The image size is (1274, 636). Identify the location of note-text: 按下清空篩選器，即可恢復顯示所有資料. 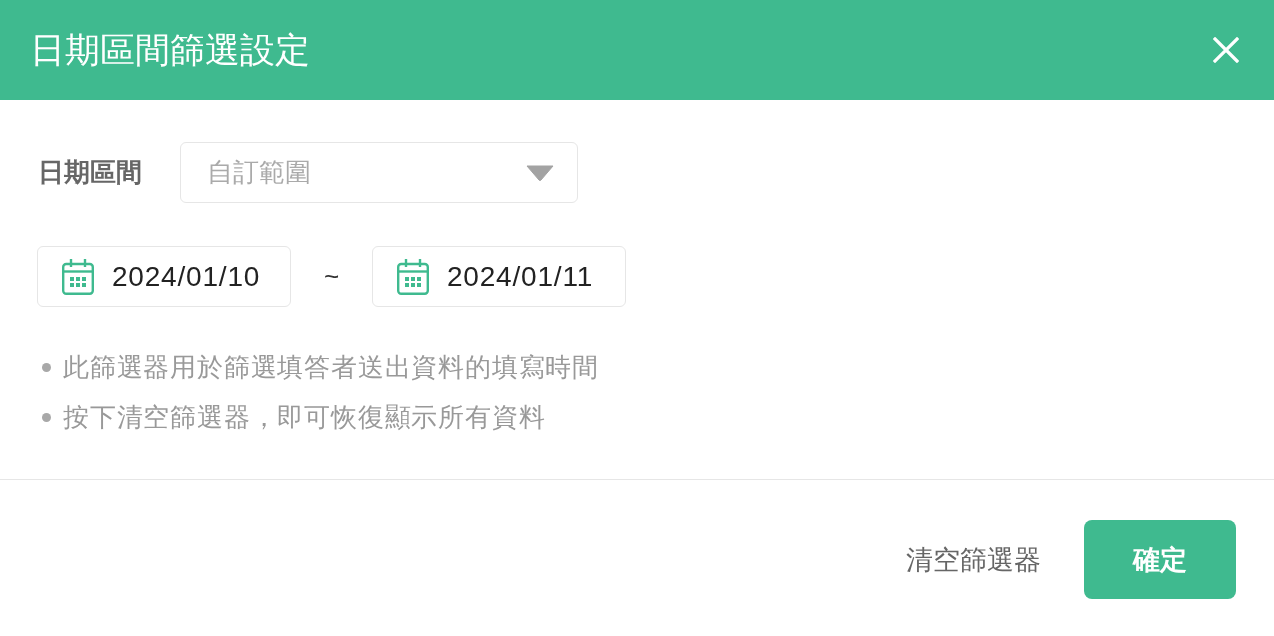
(304, 417).